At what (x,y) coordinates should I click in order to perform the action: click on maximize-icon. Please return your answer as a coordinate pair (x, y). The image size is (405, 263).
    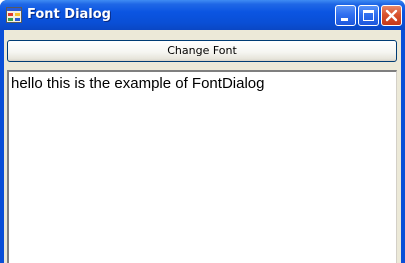
    Looking at the image, I should click on (368, 15).